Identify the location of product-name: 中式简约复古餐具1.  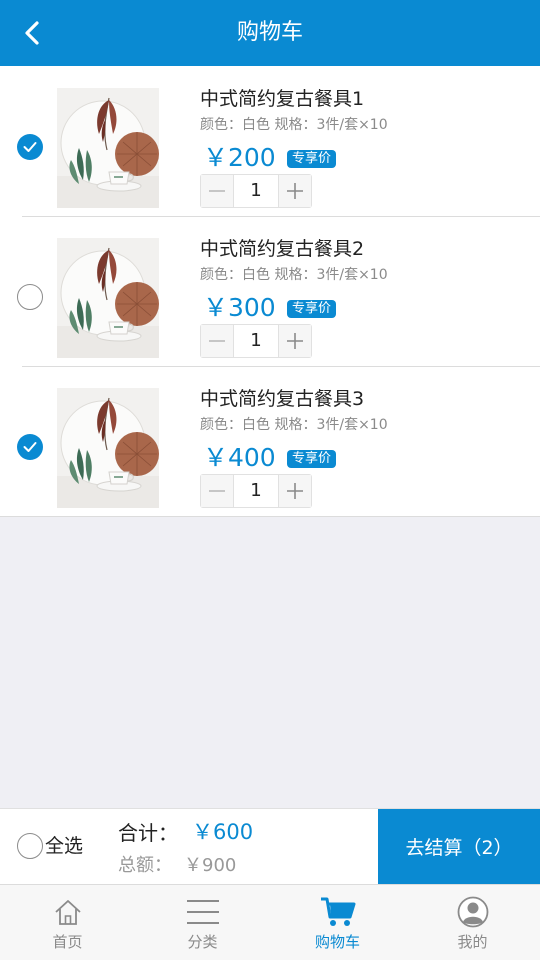
(282, 97).